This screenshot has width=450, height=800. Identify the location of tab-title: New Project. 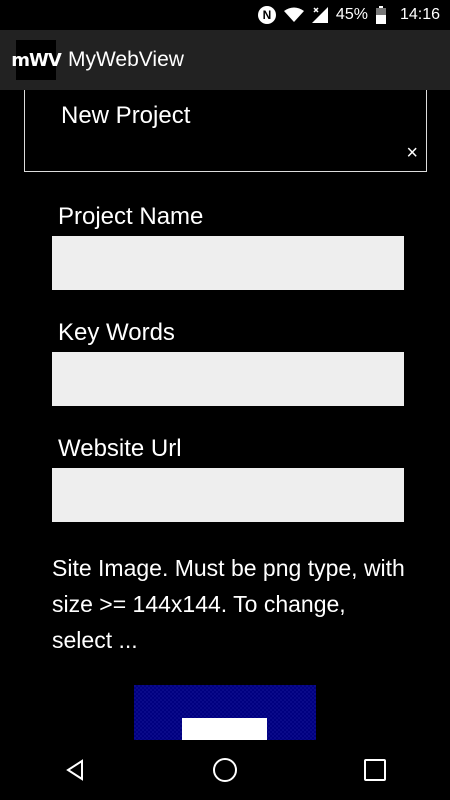
(126, 115).